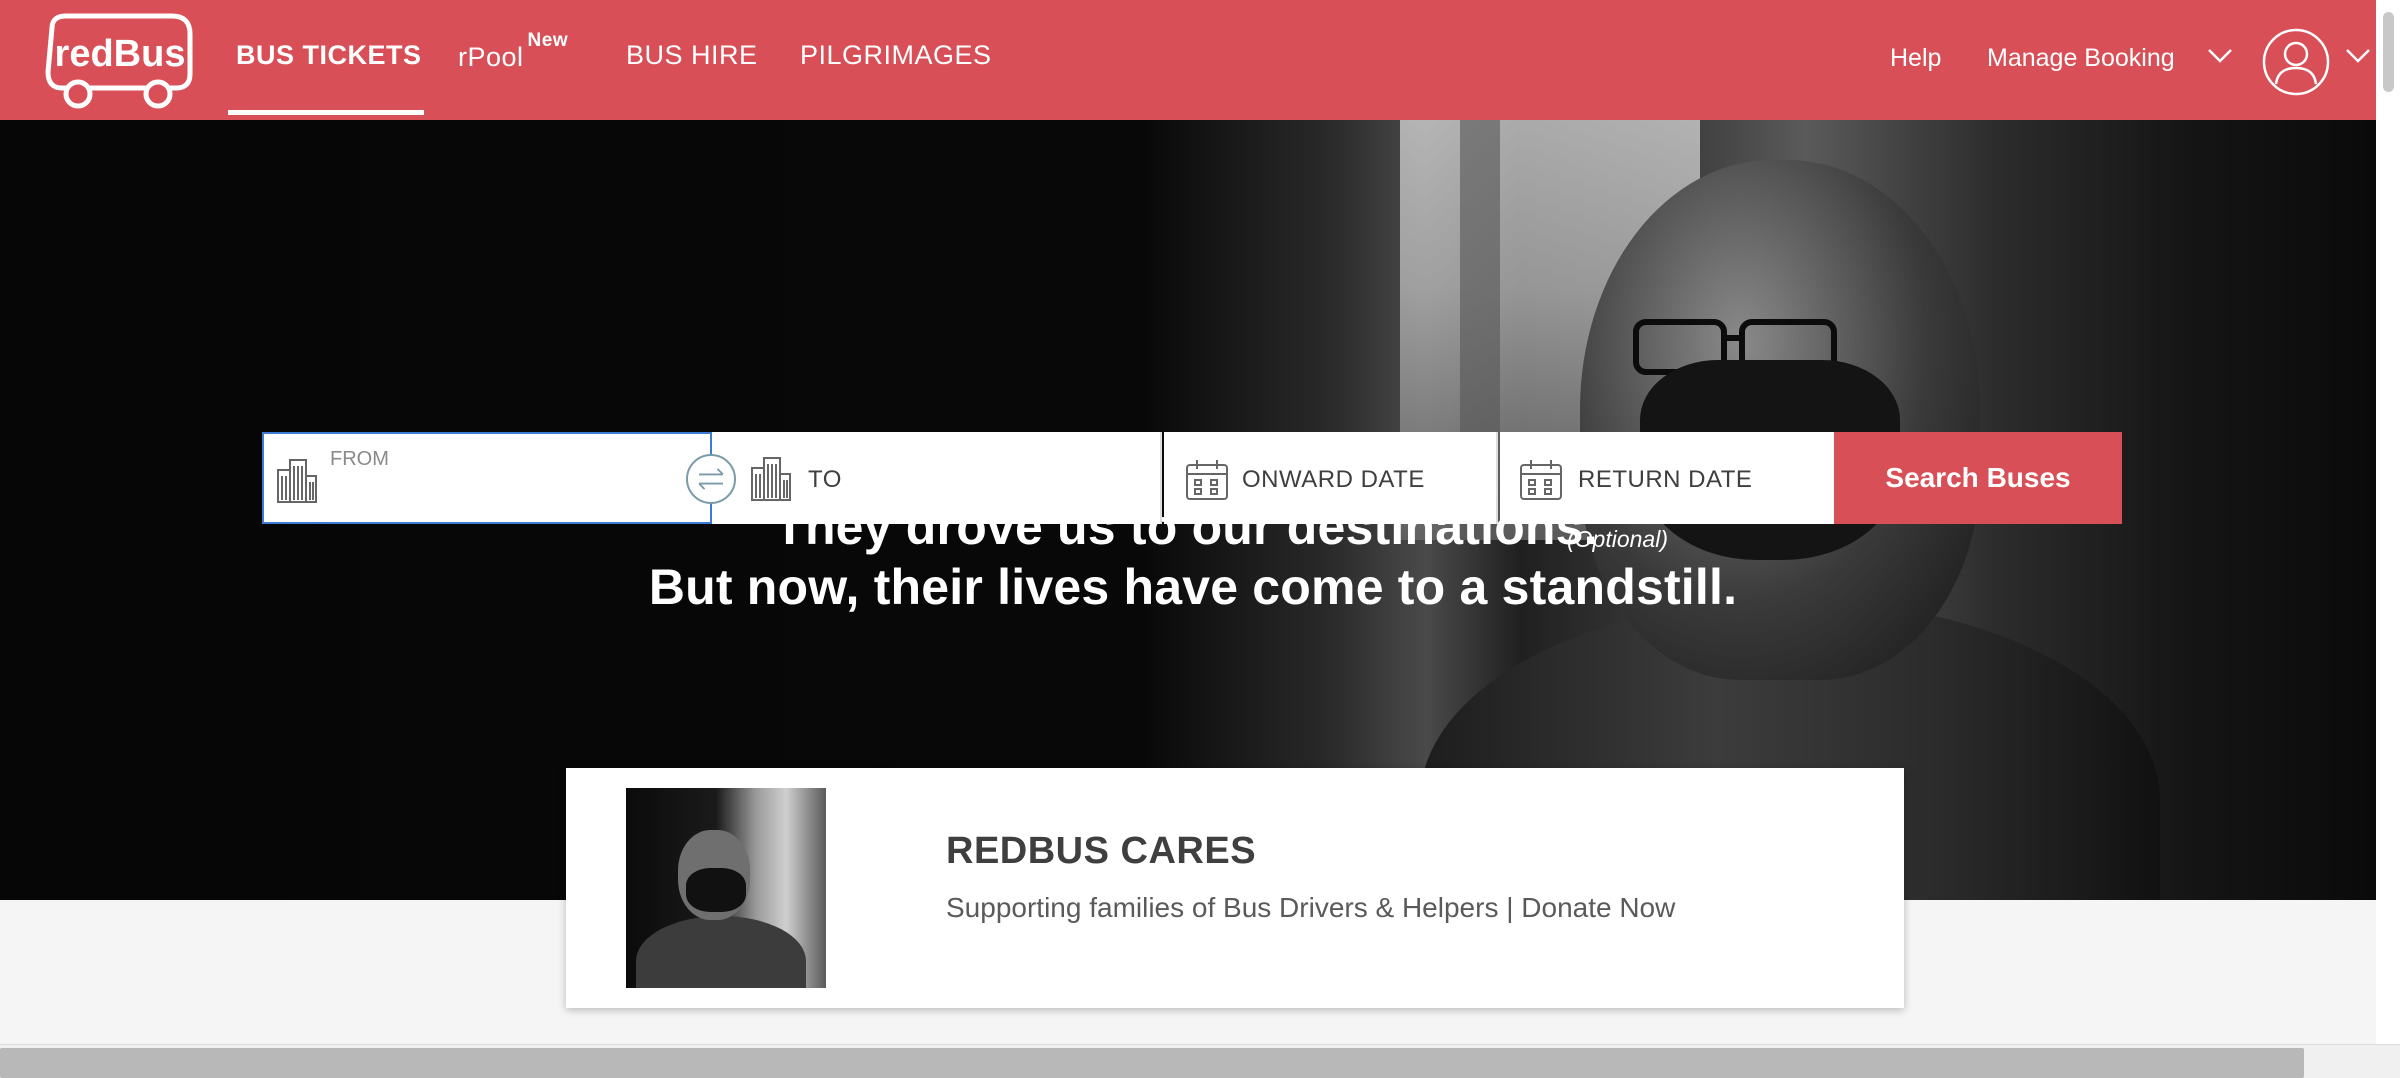  I want to click on from-label: FROM, so click(359, 459).